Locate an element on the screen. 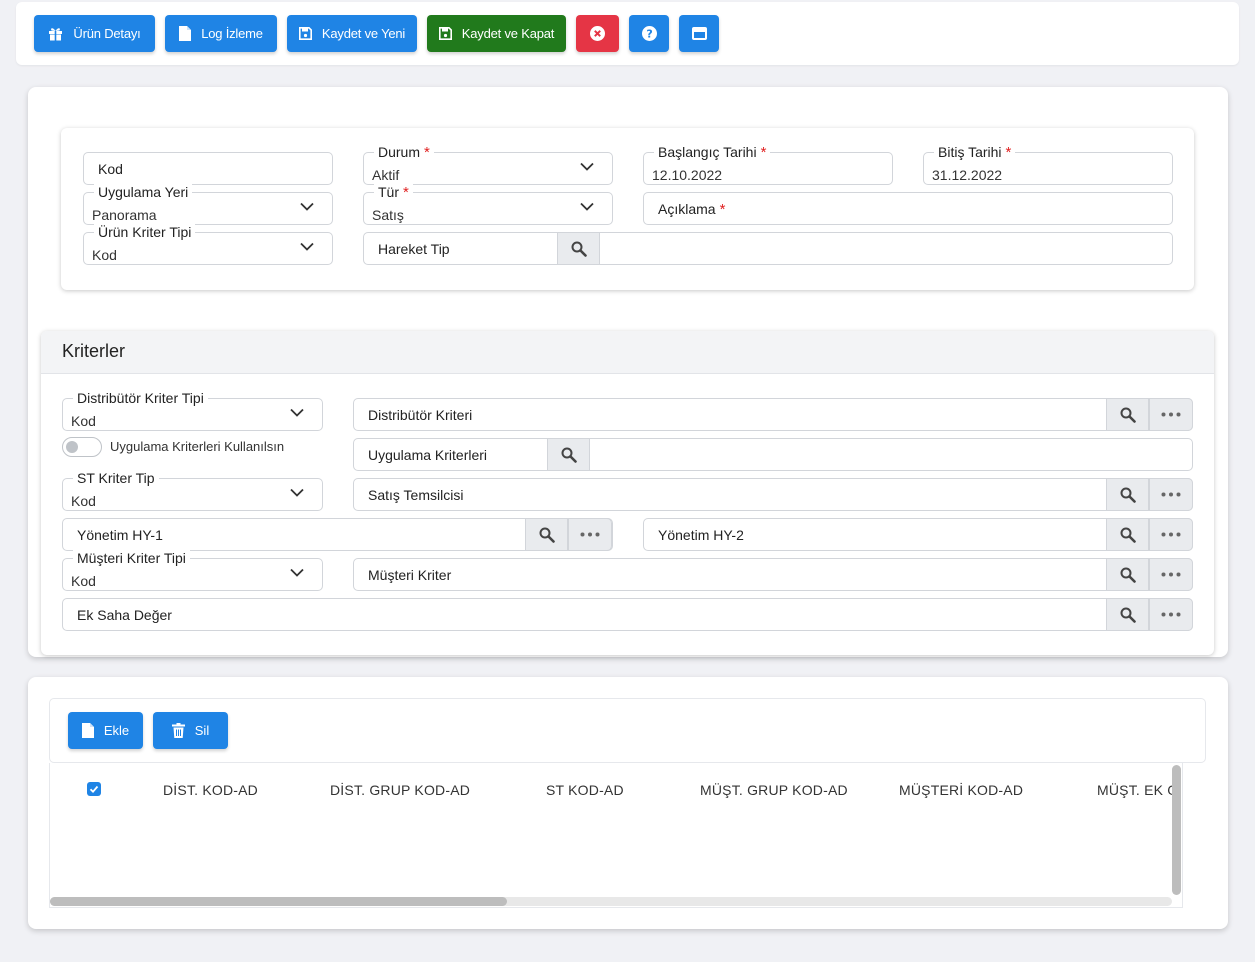 Image resolution: width=1255 pixels, height=962 pixels. satis-temsilcisi-label: Satış Temsilcisi is located at coordinates (416, 495).